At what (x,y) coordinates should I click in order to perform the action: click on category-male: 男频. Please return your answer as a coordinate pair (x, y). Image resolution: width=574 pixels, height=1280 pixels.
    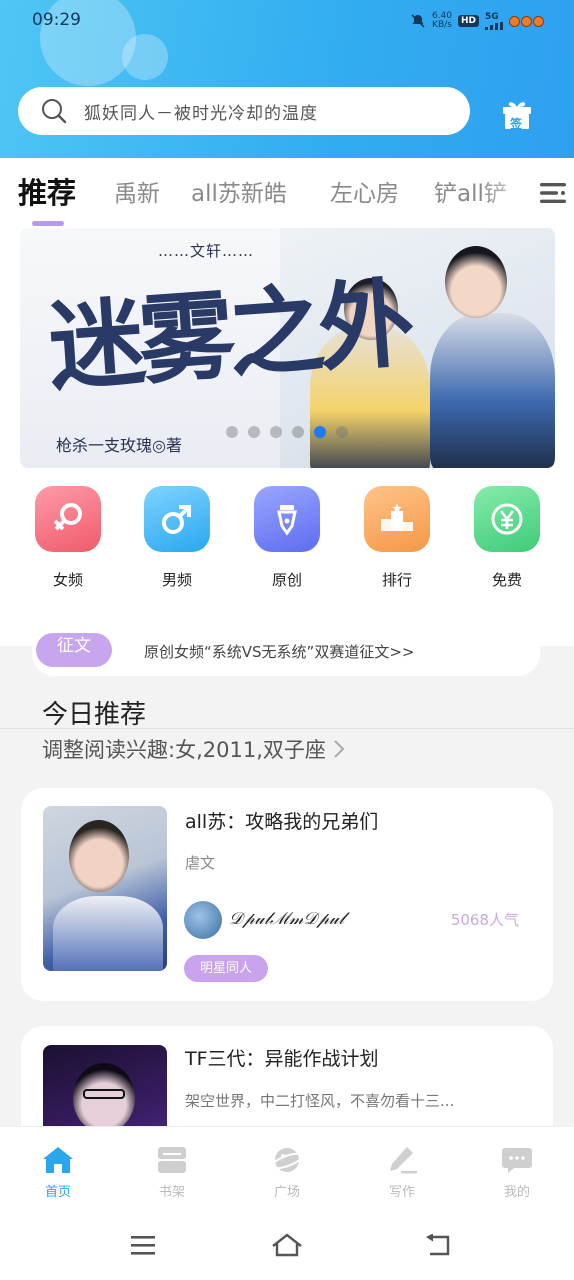
    Looking at the image, I should click on (177, 538).